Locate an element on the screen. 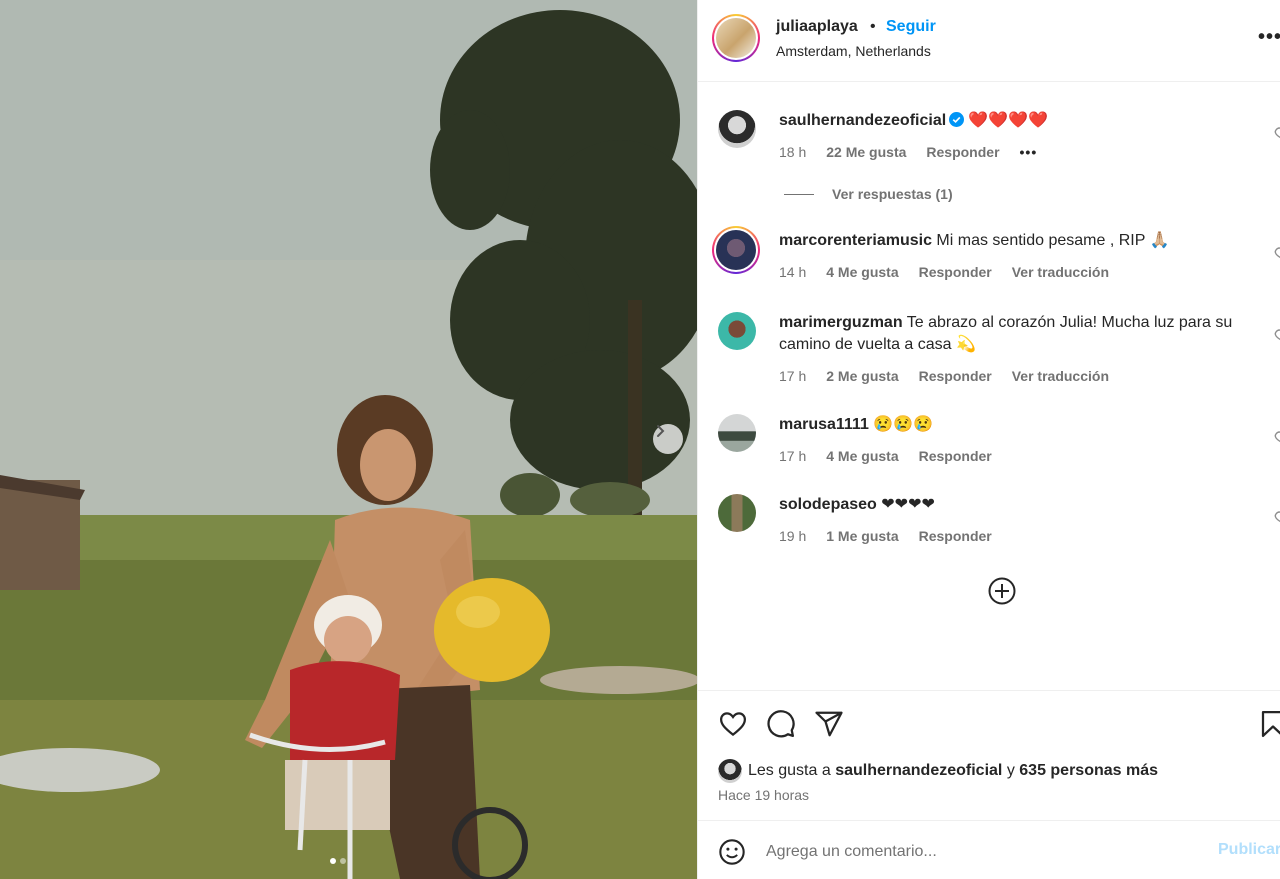 The image size is (1280, 879). comment-time: 14 h is located at coordinates (792, 272).